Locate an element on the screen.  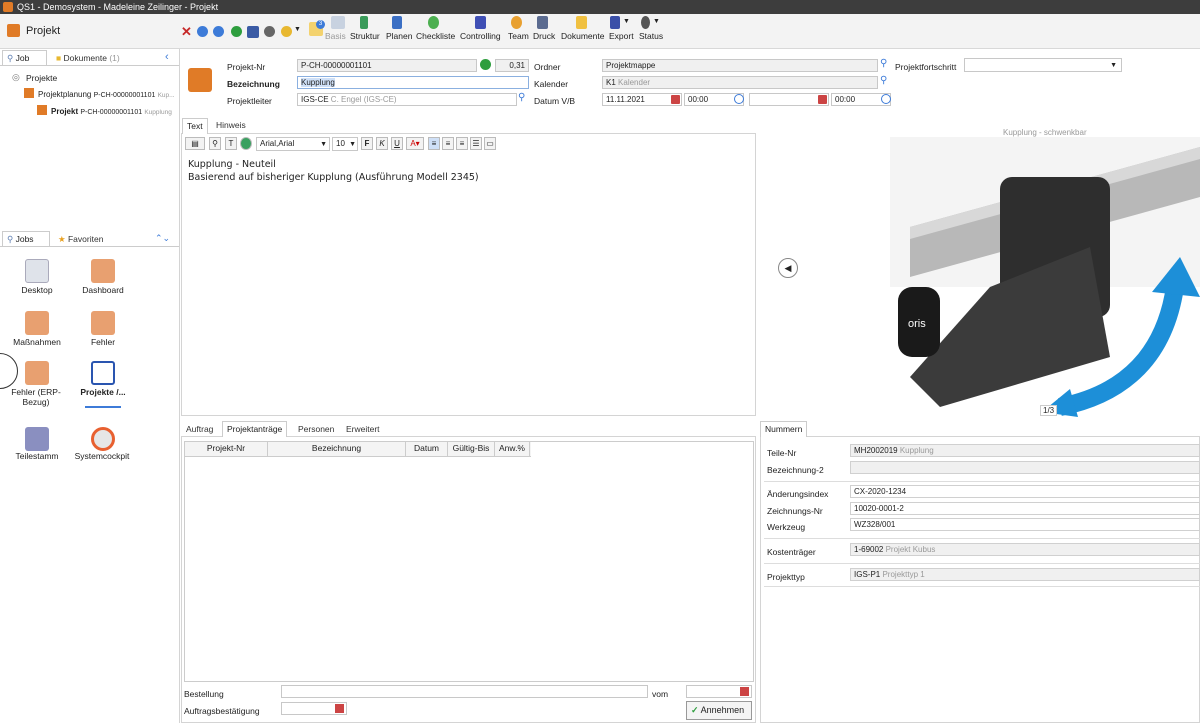
search-icon: ⚲ is located at coordinates (521, 97).